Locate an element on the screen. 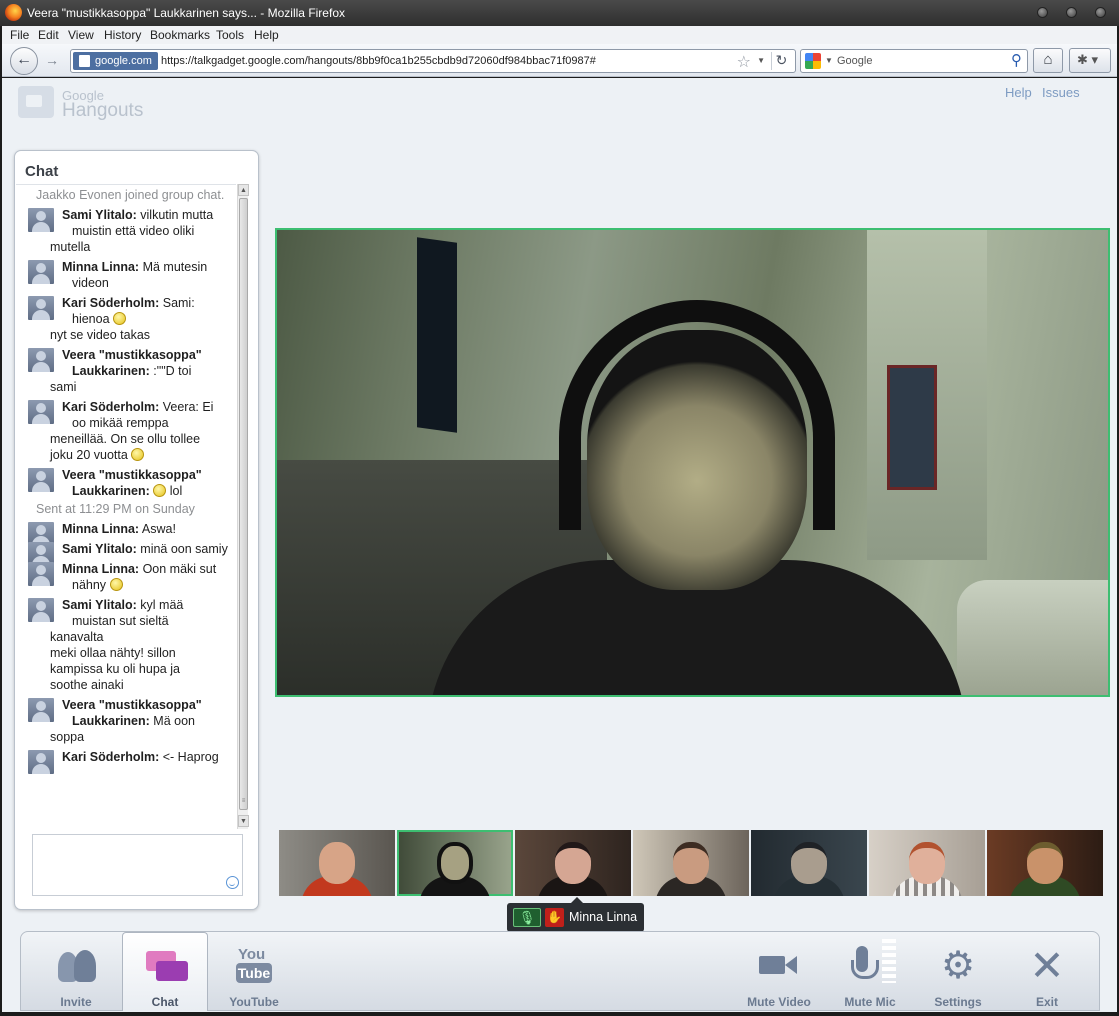 The width and height of the screenshot is (1119, 1016). video-sofa is located at coordinates (1032, 637).